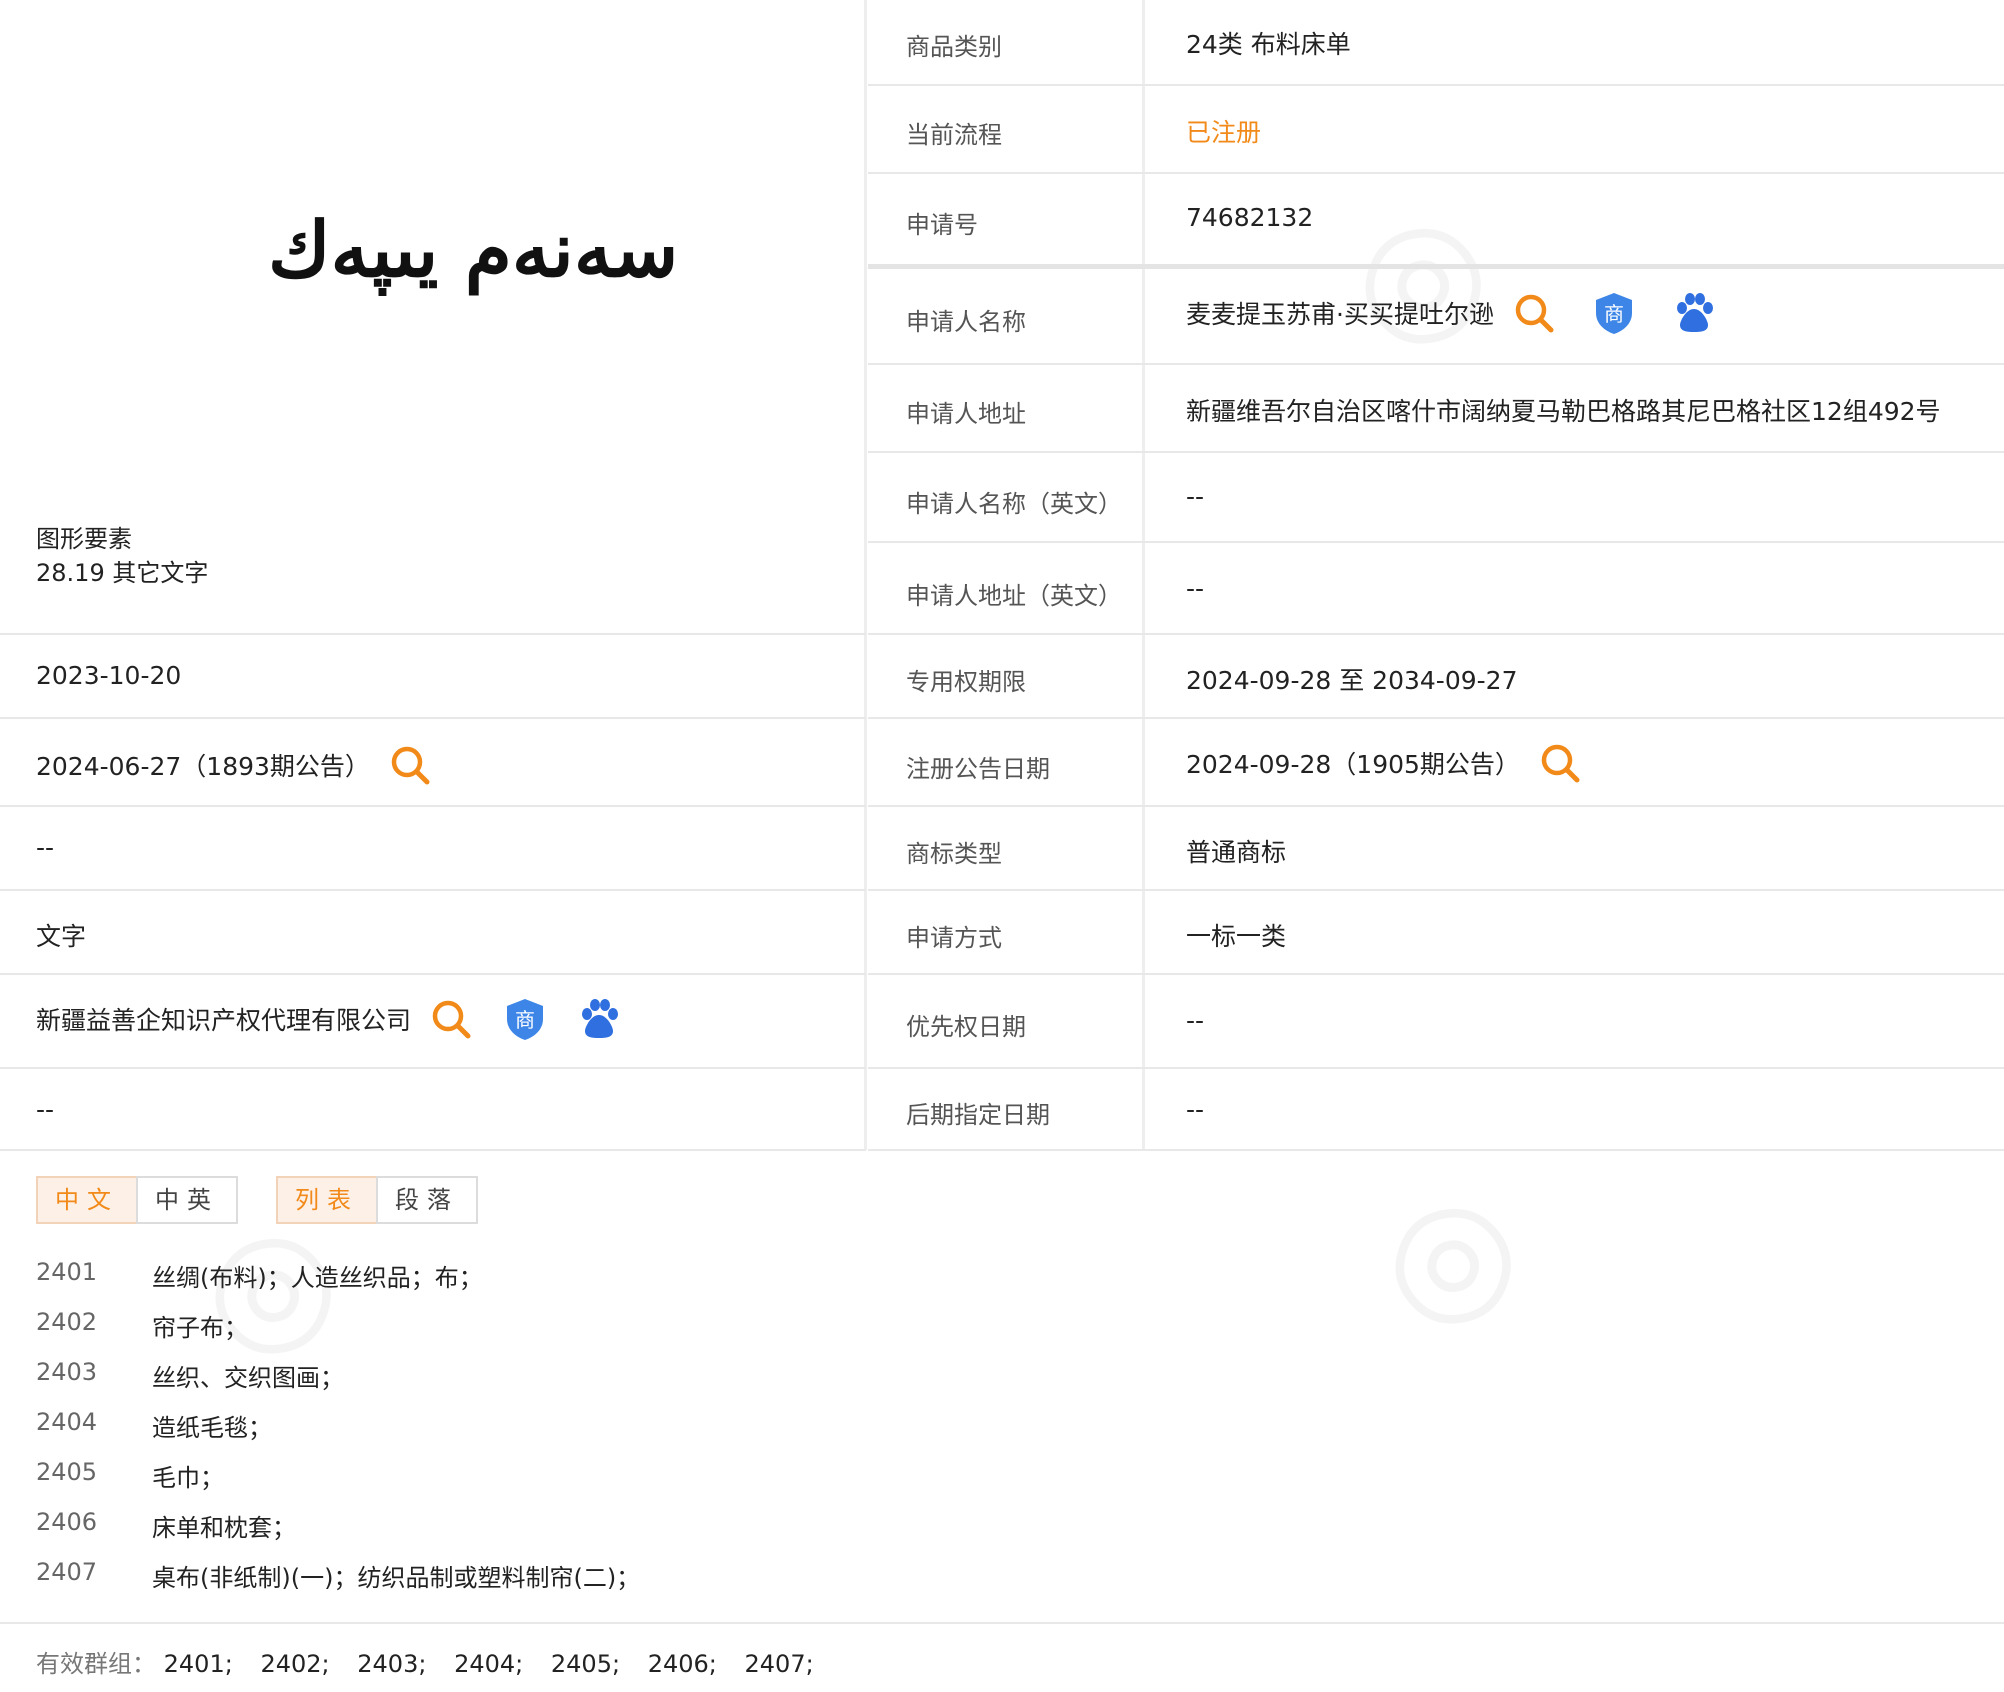  Describe the element at coordinates (198, 1664) in the screenshot. I see `group-code: 2401;` at that location.